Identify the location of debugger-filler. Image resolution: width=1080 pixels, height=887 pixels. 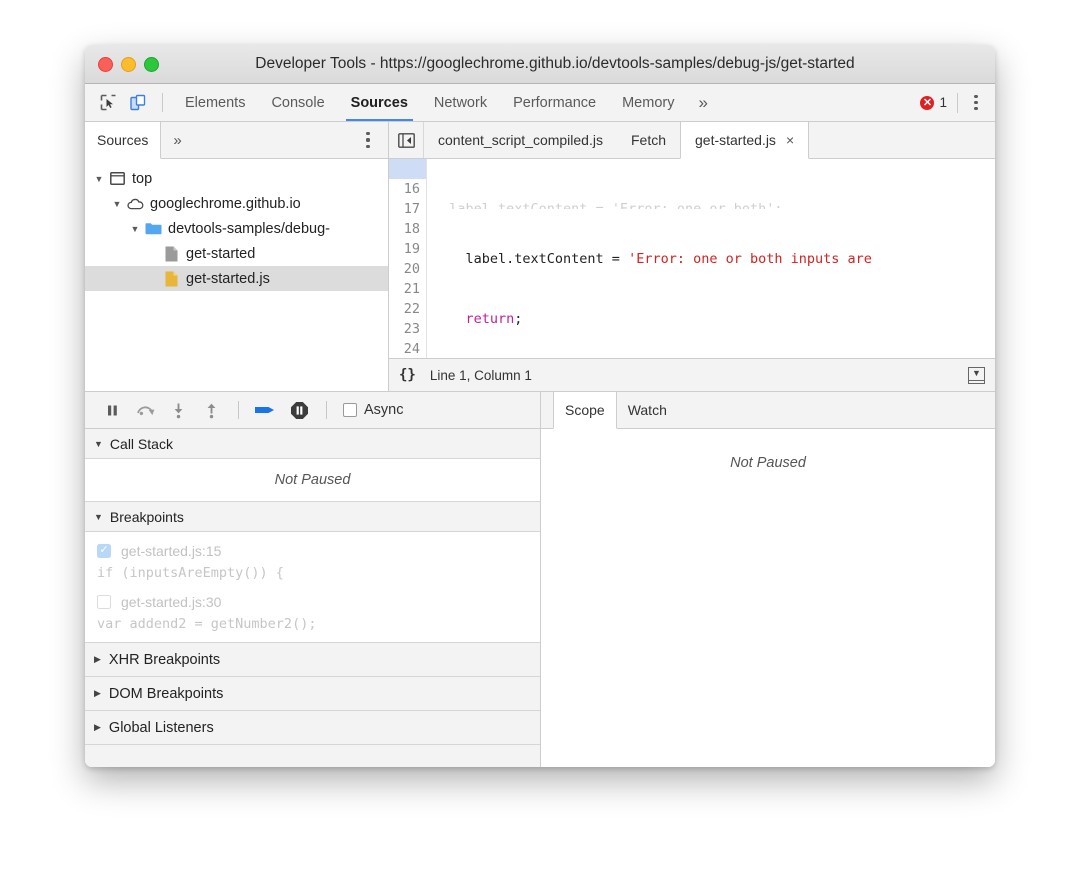
(312, 756).